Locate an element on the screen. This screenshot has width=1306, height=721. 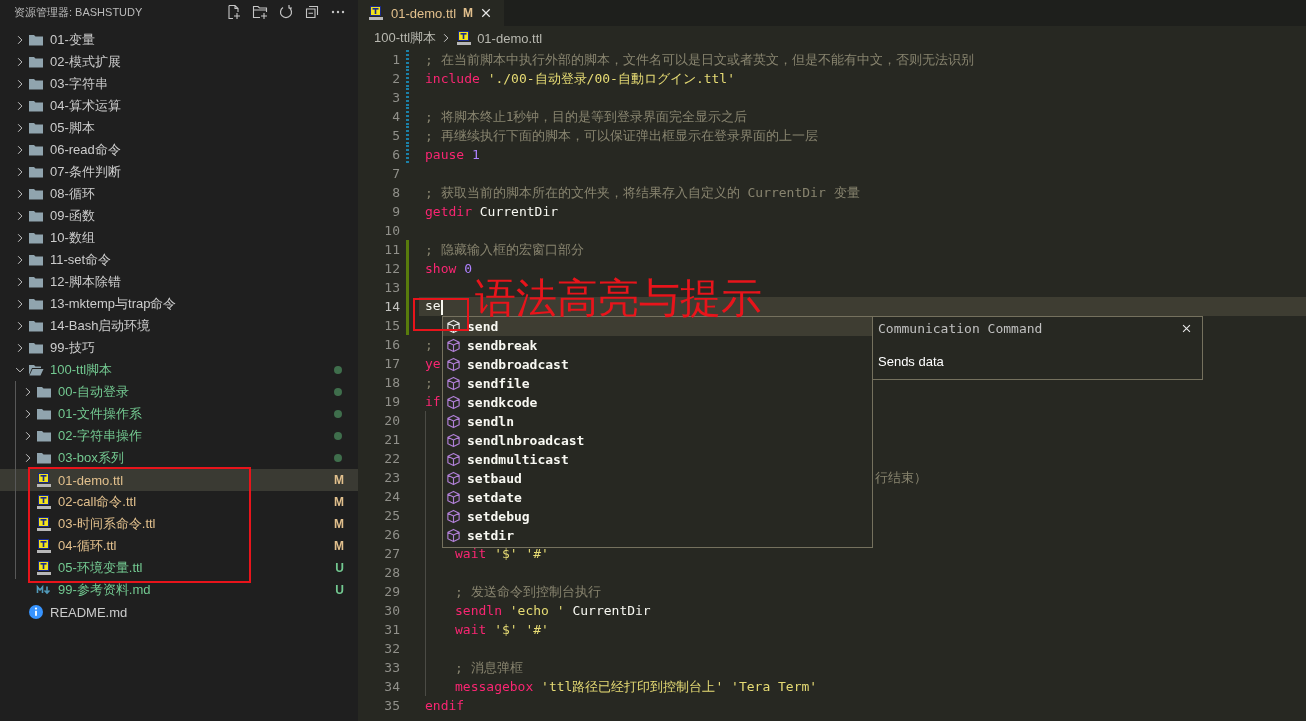
line-number: 21 is located at coordinates (391, 439).